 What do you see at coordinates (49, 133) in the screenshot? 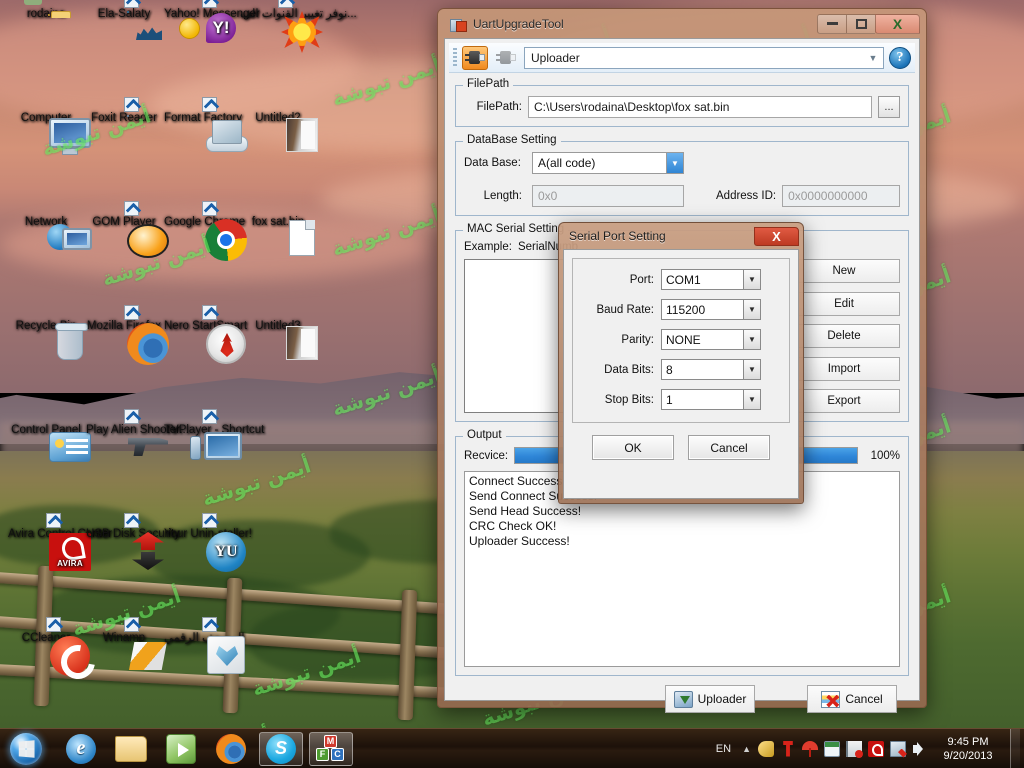
I see `desktop-icon-computer: Computer` at bounding box center [49, 133].